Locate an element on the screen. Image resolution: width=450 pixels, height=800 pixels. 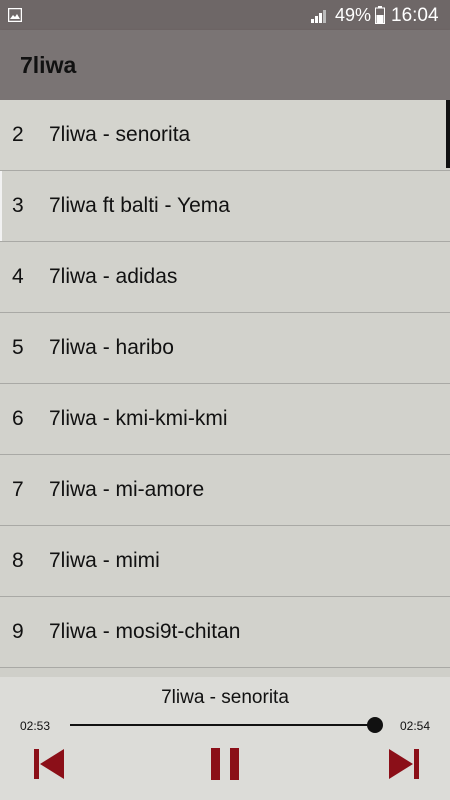
next-button is located at coordinates (403, 764).